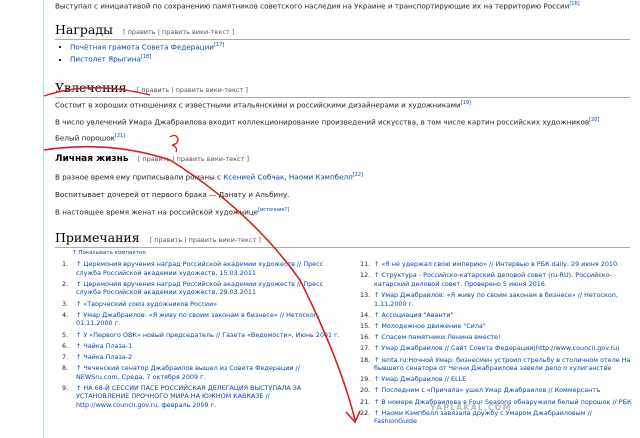 Image resolution: width=640 pixels, height=438 pixels. What do you see at coordinates (142, 46) in the screenshot?
I see `award-link-1: Почётная грамота Совета Федерации` at bounding box center [142, 46].